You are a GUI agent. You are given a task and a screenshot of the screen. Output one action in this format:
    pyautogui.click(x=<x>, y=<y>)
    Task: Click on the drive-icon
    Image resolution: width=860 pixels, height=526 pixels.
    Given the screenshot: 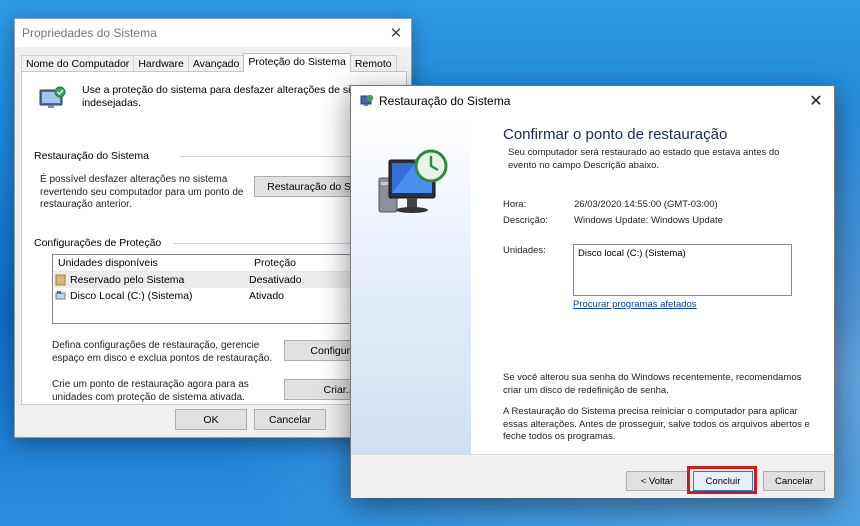 What is the action you would take?
    pyautogui.click(x=60, y=295)
    